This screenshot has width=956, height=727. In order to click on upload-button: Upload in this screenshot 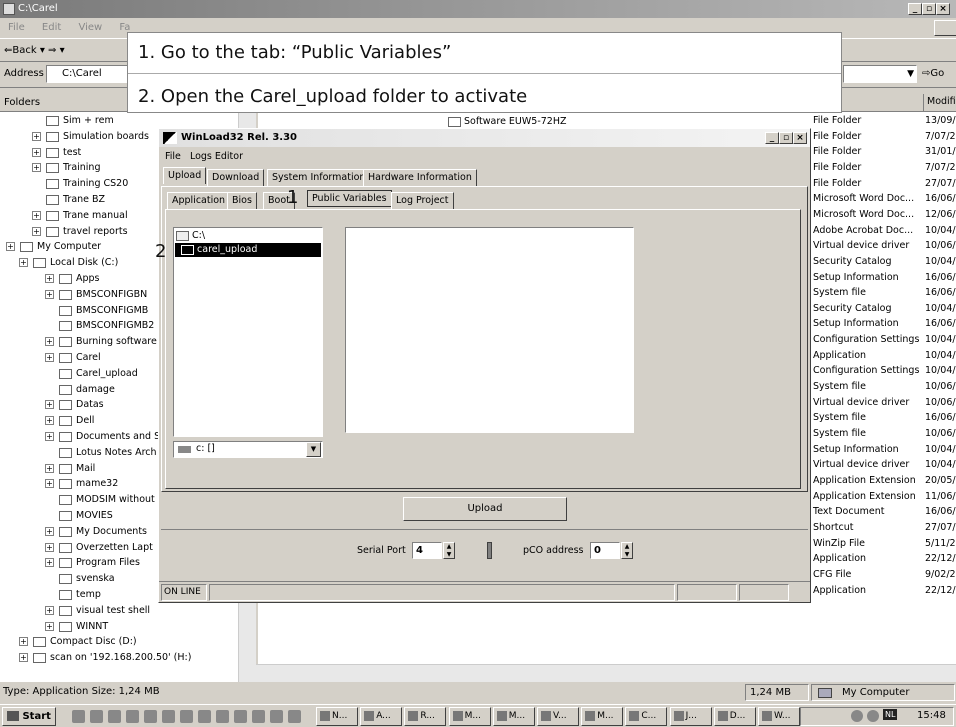, I will do `click(485, 509)`.